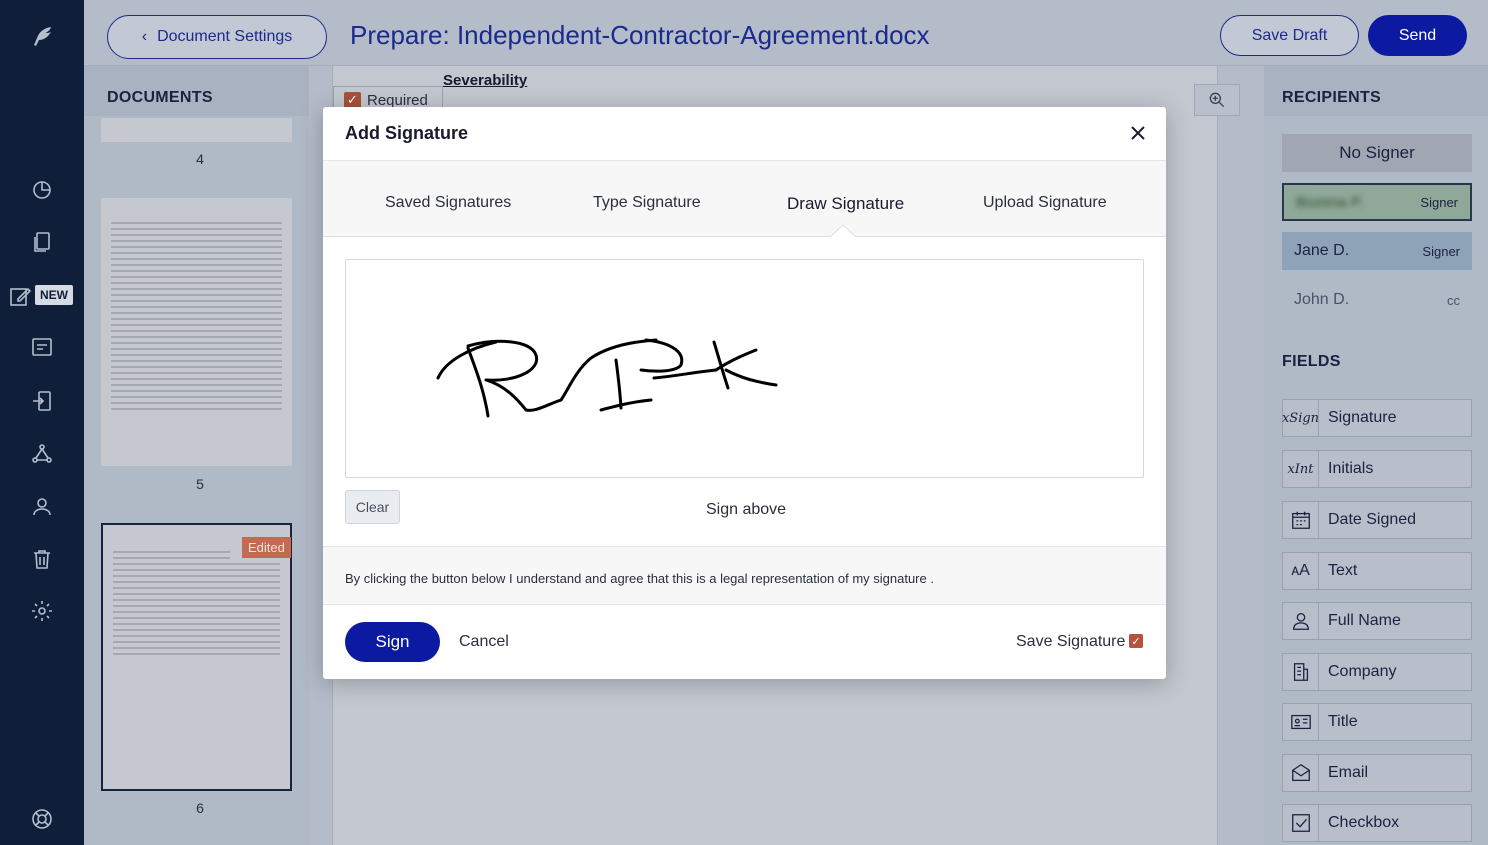 Image resolution: width=1488 pixels, height=845 pixels. What do you see at coordinates (1417, 35) in the screenshot?
I see `send-button: Send` at bounding box center [1417, 35].